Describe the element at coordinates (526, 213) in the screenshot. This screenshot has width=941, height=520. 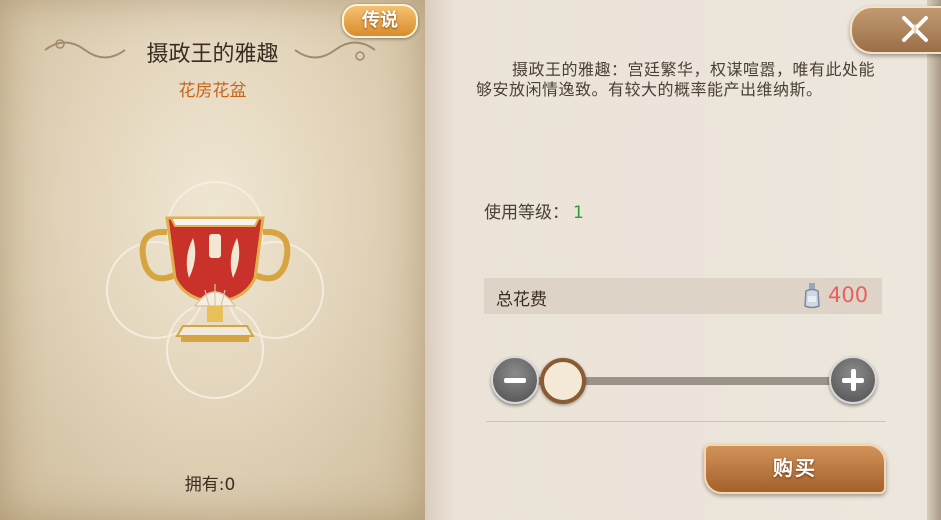
I see `level-label: 使用等级：` at that location.